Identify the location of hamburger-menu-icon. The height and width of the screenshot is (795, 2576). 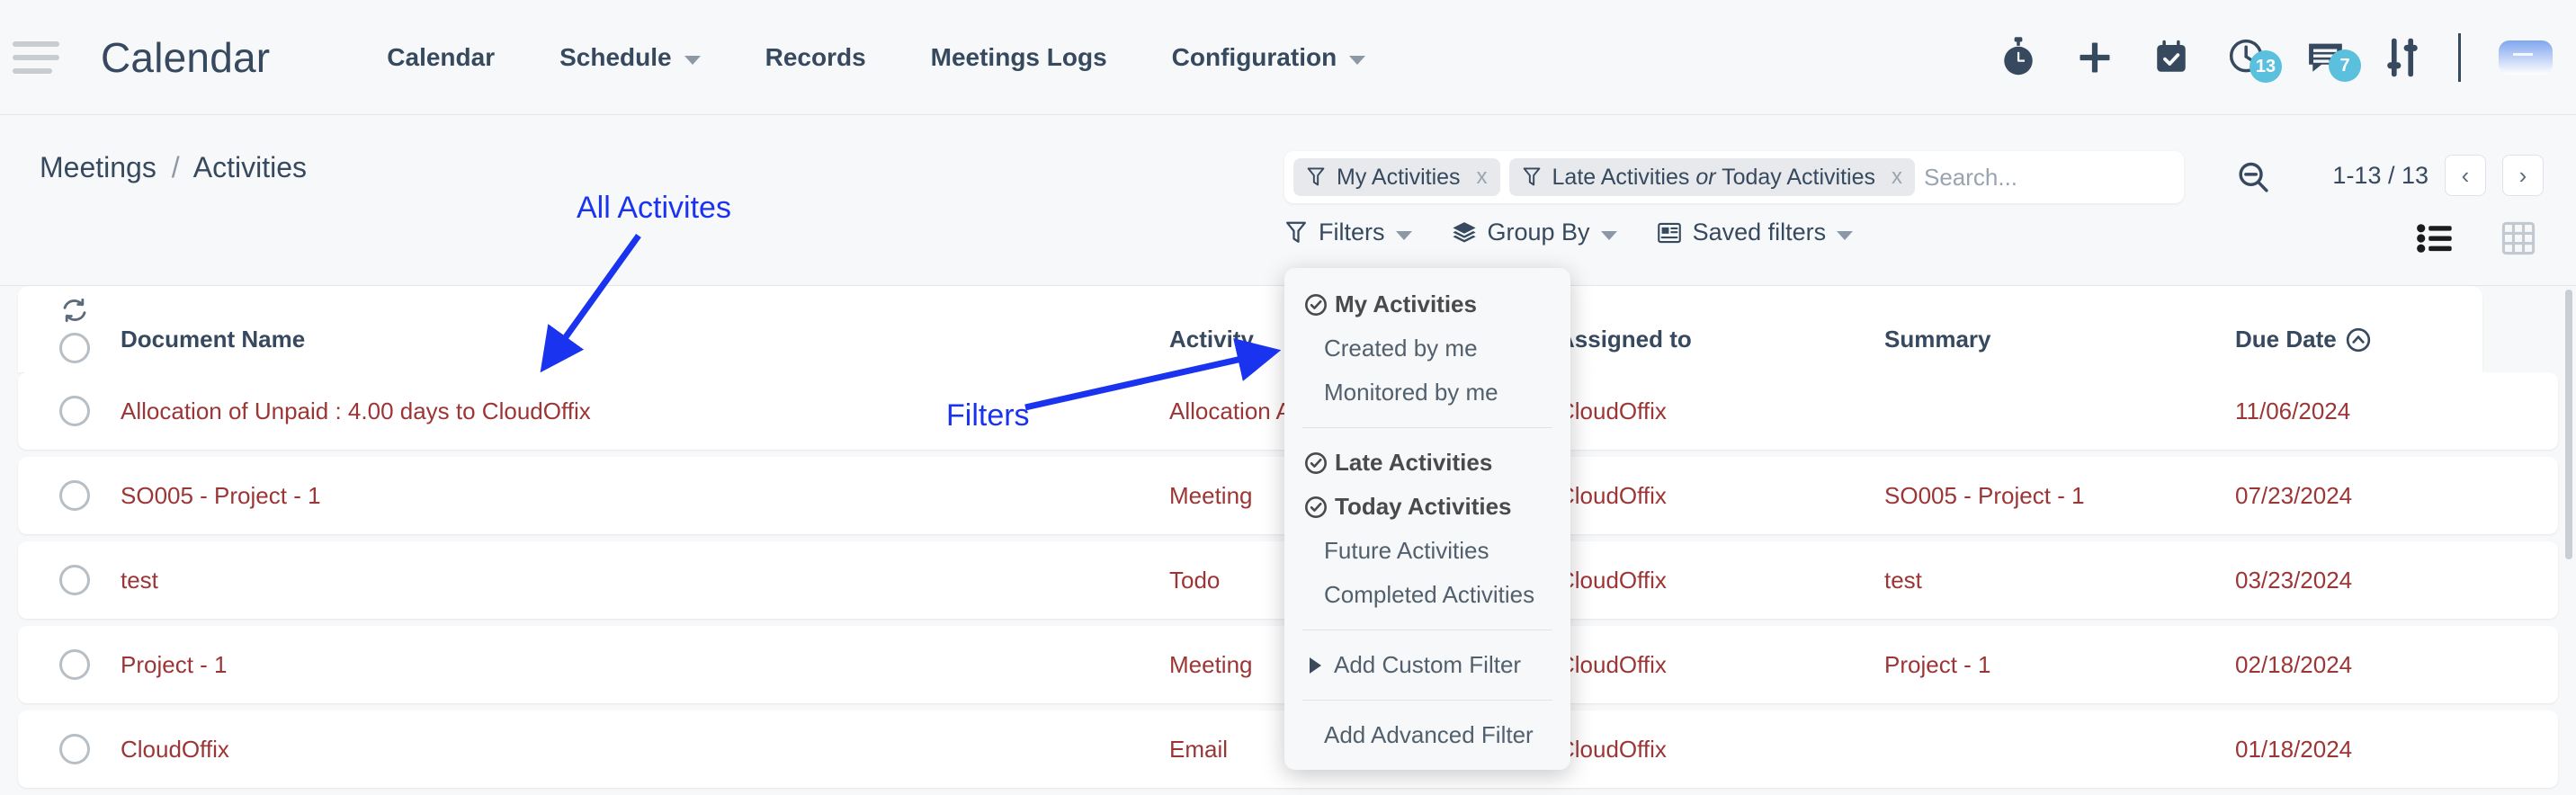
(39, 57).